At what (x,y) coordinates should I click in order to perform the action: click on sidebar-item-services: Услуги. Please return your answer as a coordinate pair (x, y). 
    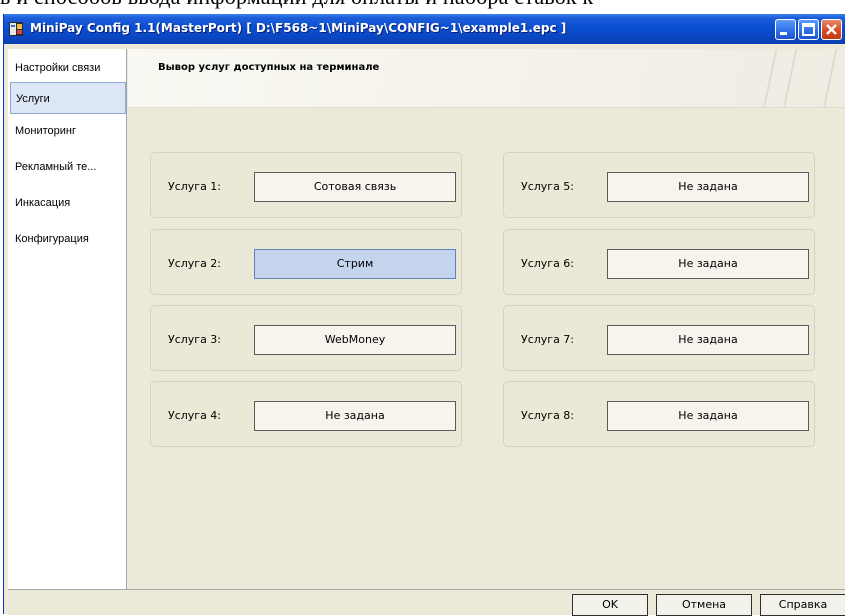
    Looking at the image, I should click on (68, 98).